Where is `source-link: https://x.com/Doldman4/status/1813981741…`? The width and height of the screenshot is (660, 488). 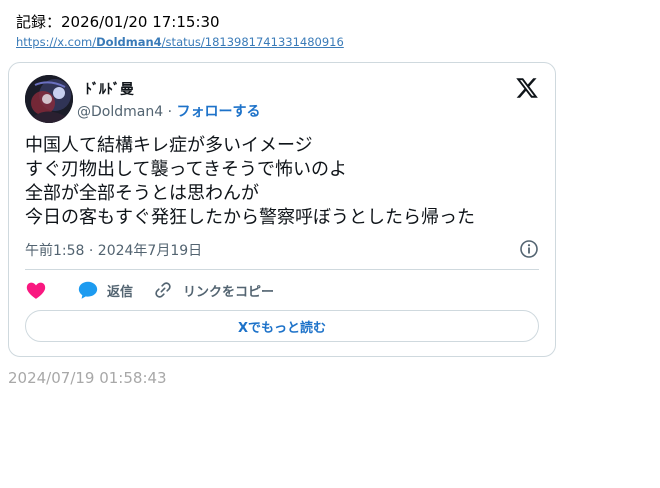
source-link: https://x.com/Doldman4/status/1813981741… is located at coordinates (180, 42).